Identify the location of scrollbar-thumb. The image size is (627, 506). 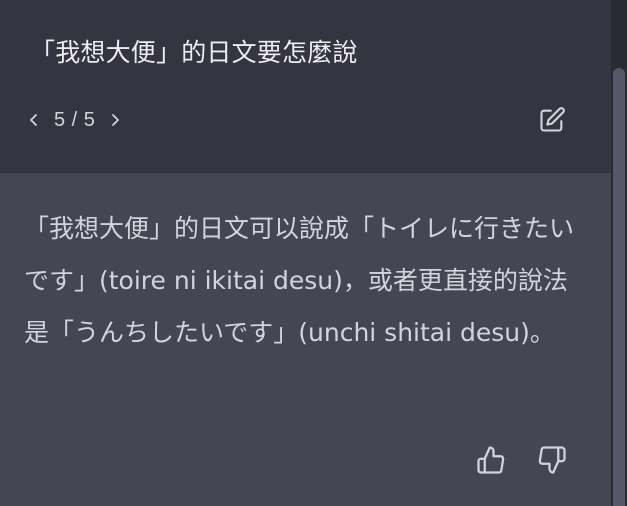
(619, 287).